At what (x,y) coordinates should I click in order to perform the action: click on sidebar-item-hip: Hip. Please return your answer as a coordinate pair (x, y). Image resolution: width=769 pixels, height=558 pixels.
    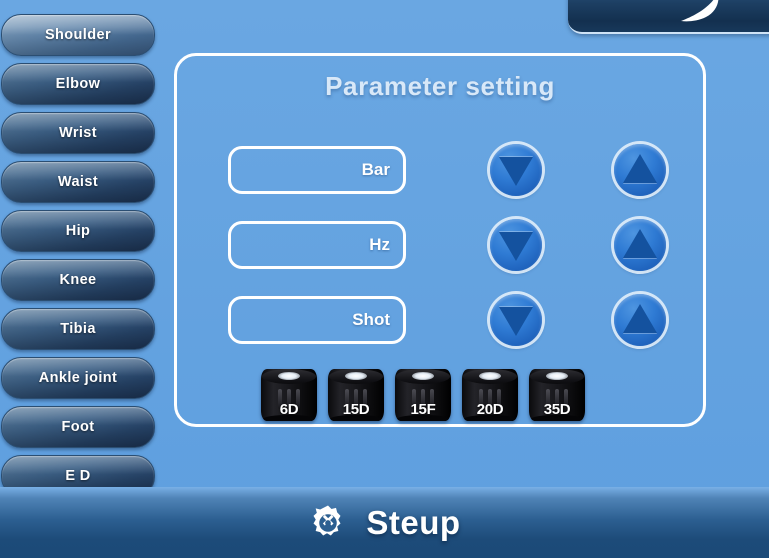
    Looking at the image, I should click on (78, 231).